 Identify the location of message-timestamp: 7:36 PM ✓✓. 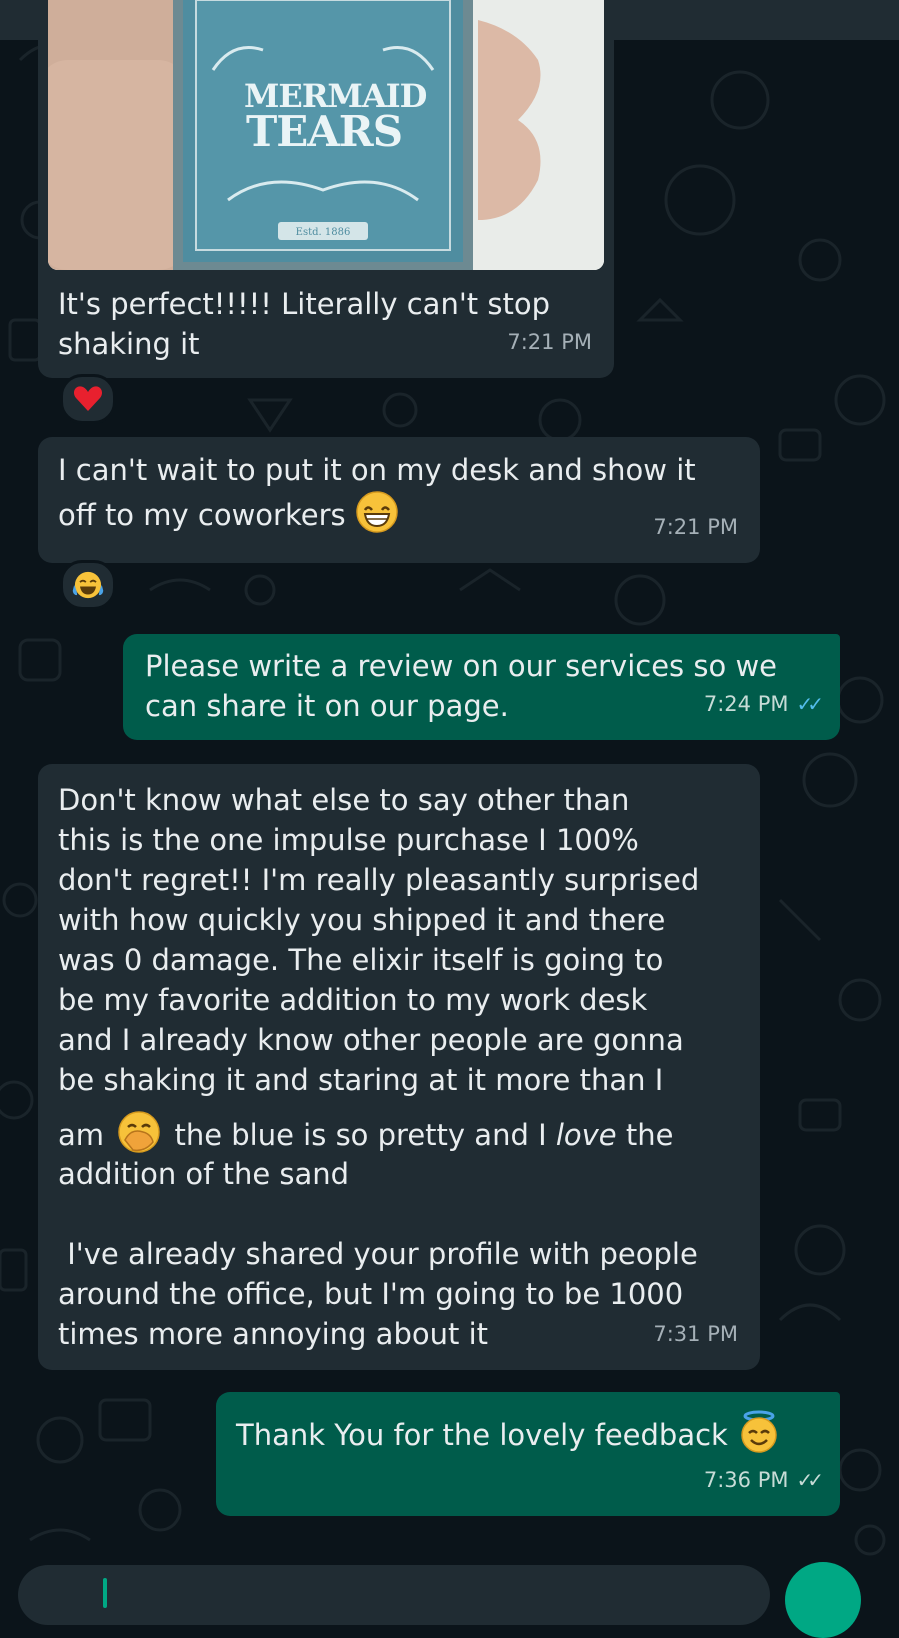
(764, 1480).